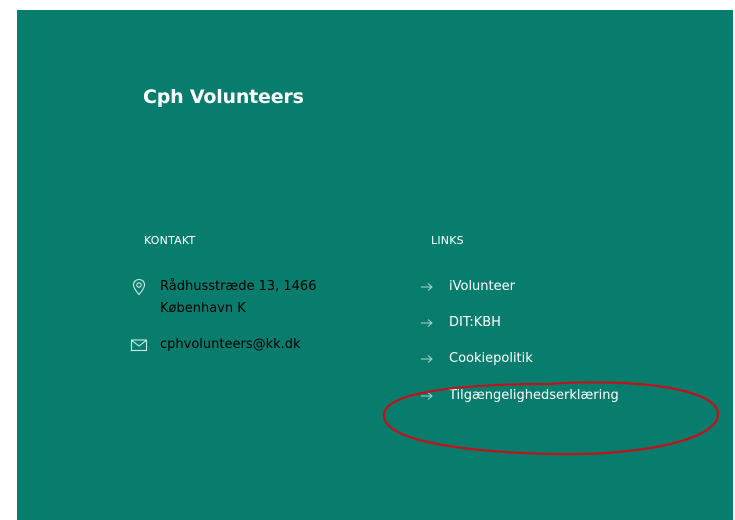 The height and width of the screenshot is (520, 735). What do you see at coordinates (238, 298) in the screenshot?
I see `address-text: Rådhusstræde 13, 1466 København K` at bounding box center [238, 298].